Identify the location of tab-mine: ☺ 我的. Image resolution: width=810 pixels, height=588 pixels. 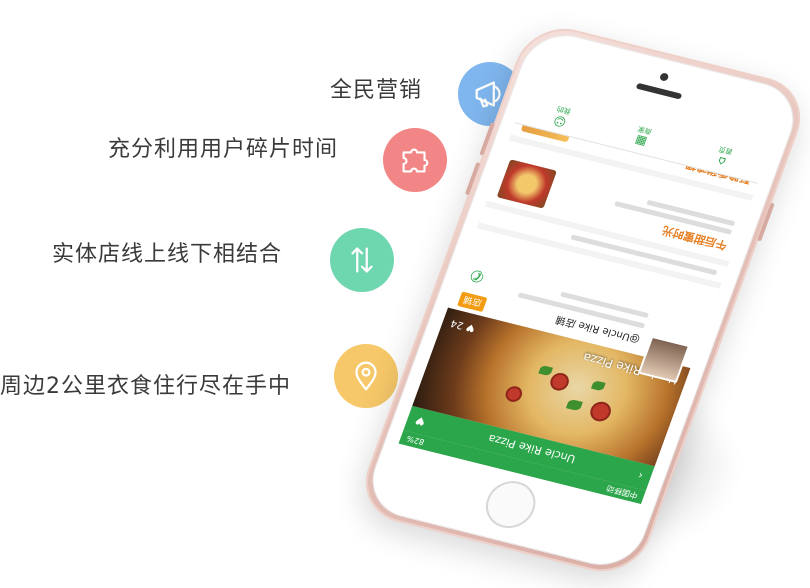
(562, 116).